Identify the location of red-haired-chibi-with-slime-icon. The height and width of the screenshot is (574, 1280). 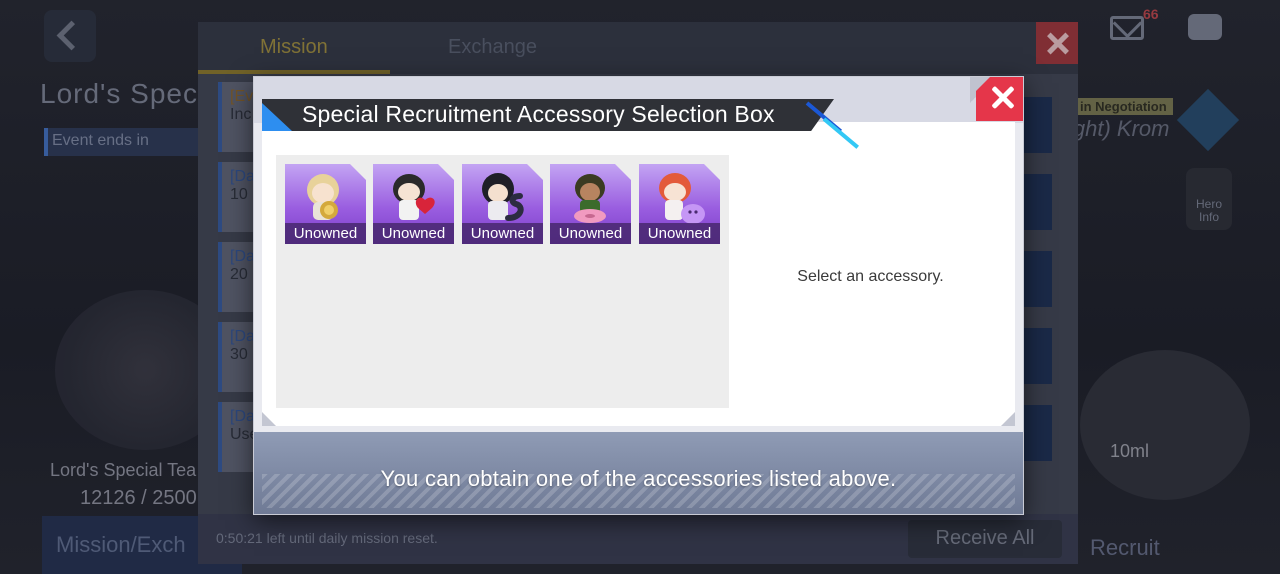
(682, 198).